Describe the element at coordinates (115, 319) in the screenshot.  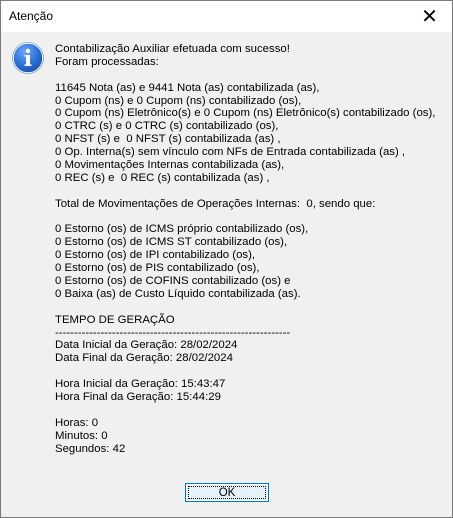
I see `message-line: TEMPO DE GERAÇÃO` at that location.